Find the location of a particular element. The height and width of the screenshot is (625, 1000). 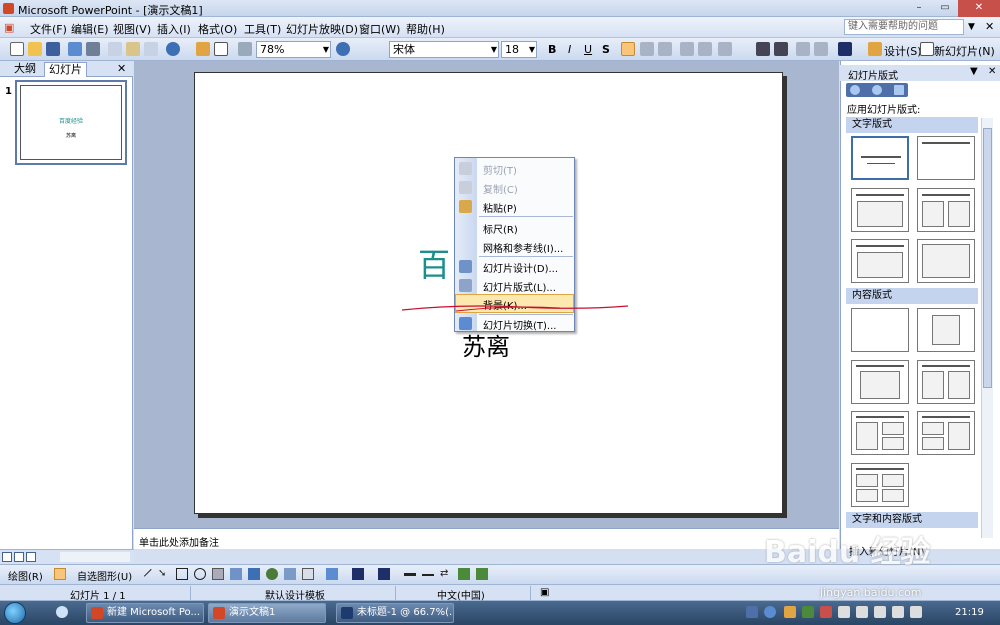

cut-icon is located at coordinates (115, 49).